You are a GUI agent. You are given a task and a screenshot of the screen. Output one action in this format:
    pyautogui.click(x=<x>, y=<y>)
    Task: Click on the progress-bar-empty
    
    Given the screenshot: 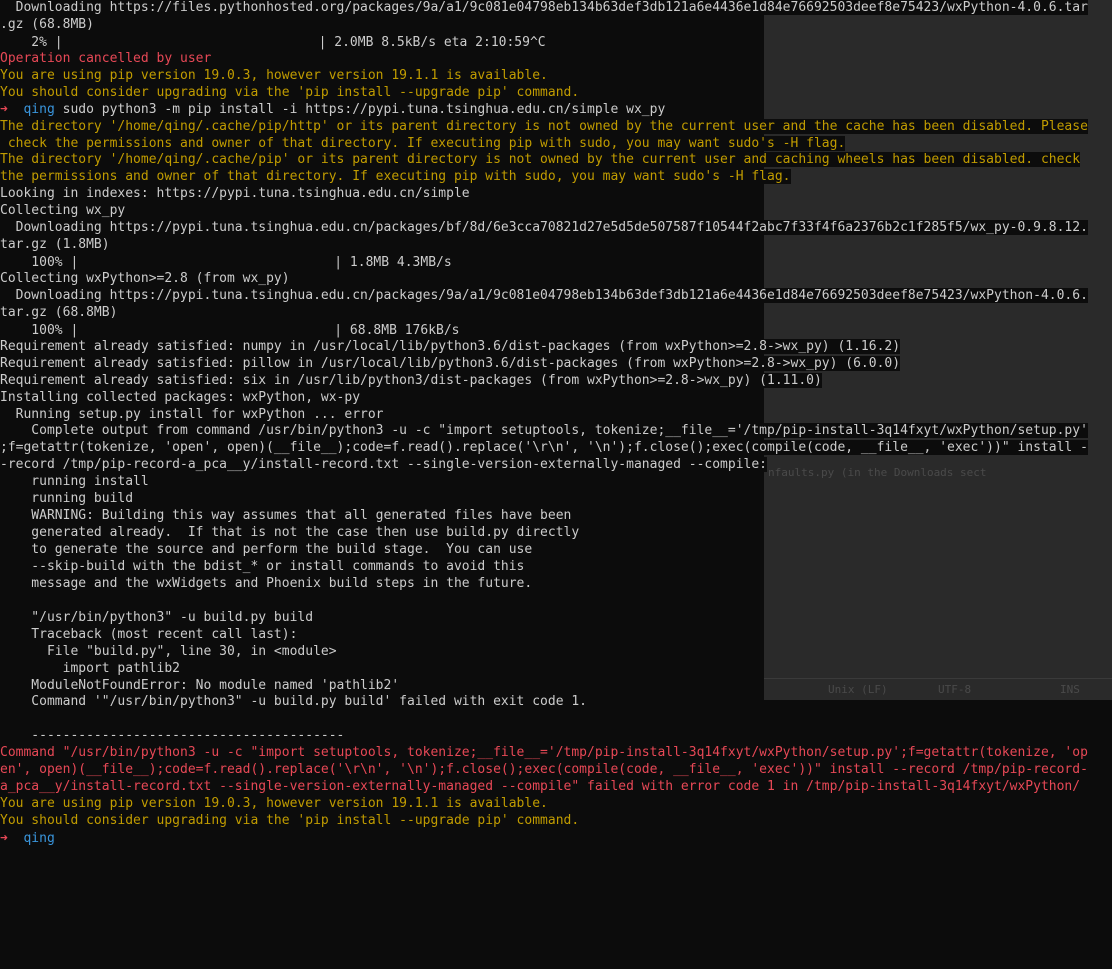 What is the action you would take?
    pyautogui.click(x=193, y=41)
    